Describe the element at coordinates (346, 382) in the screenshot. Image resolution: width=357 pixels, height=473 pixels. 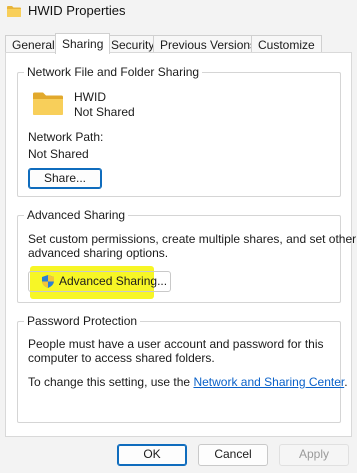
I see `change-setting-suffix: .` at that location.